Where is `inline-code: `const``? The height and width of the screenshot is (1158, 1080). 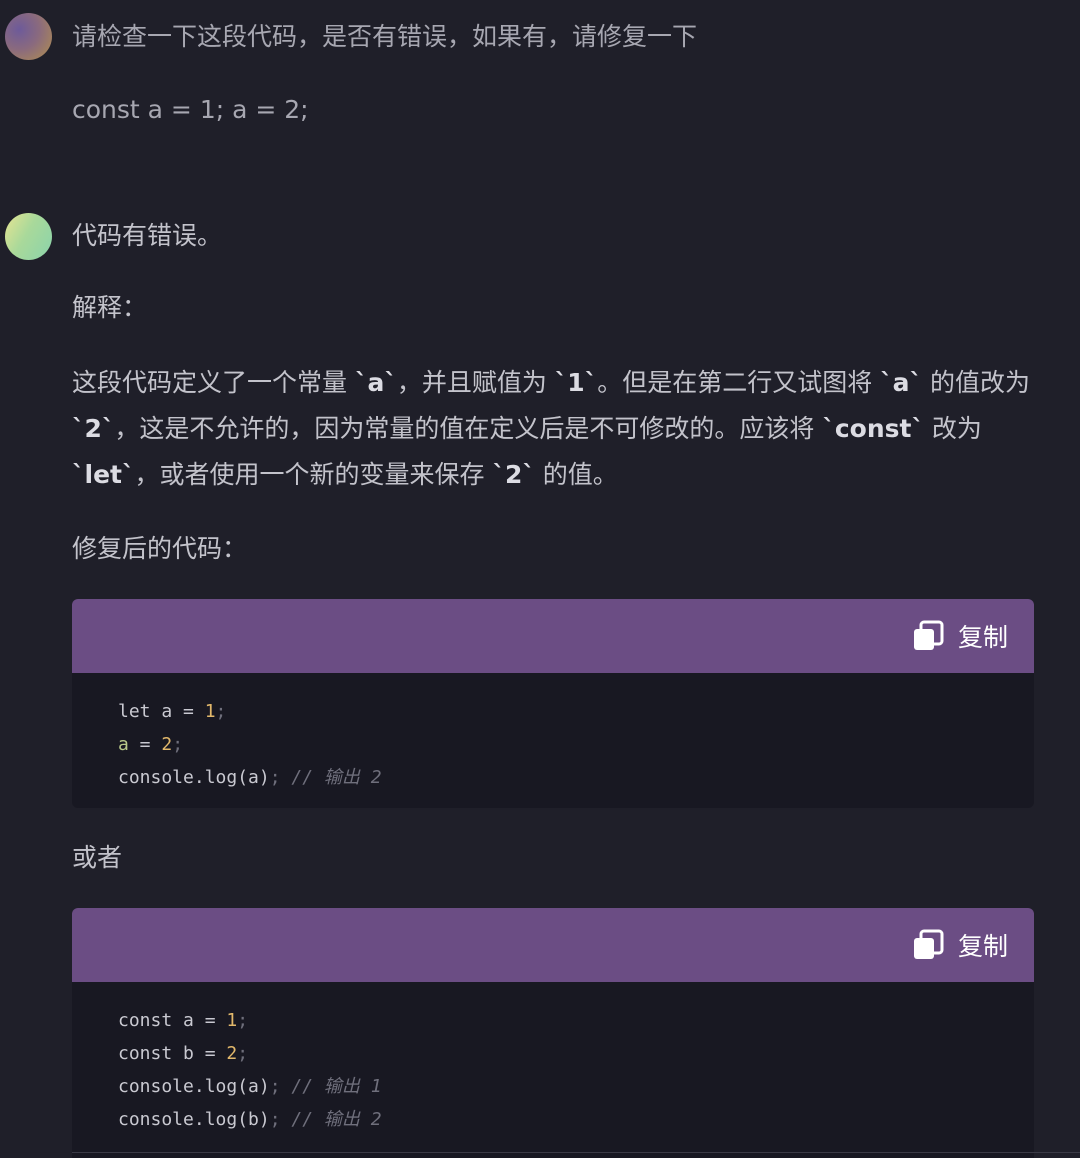 inline-code: `const` is located at coordinates (873, 428).